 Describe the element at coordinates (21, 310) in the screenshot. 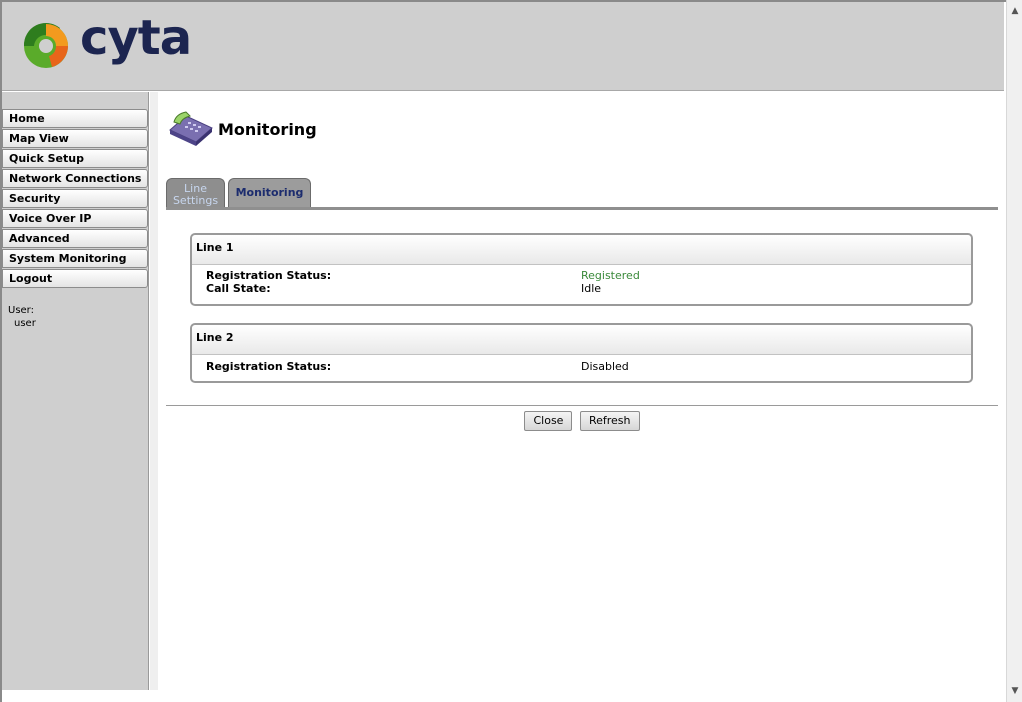

I see `user-label: User:` at that location.